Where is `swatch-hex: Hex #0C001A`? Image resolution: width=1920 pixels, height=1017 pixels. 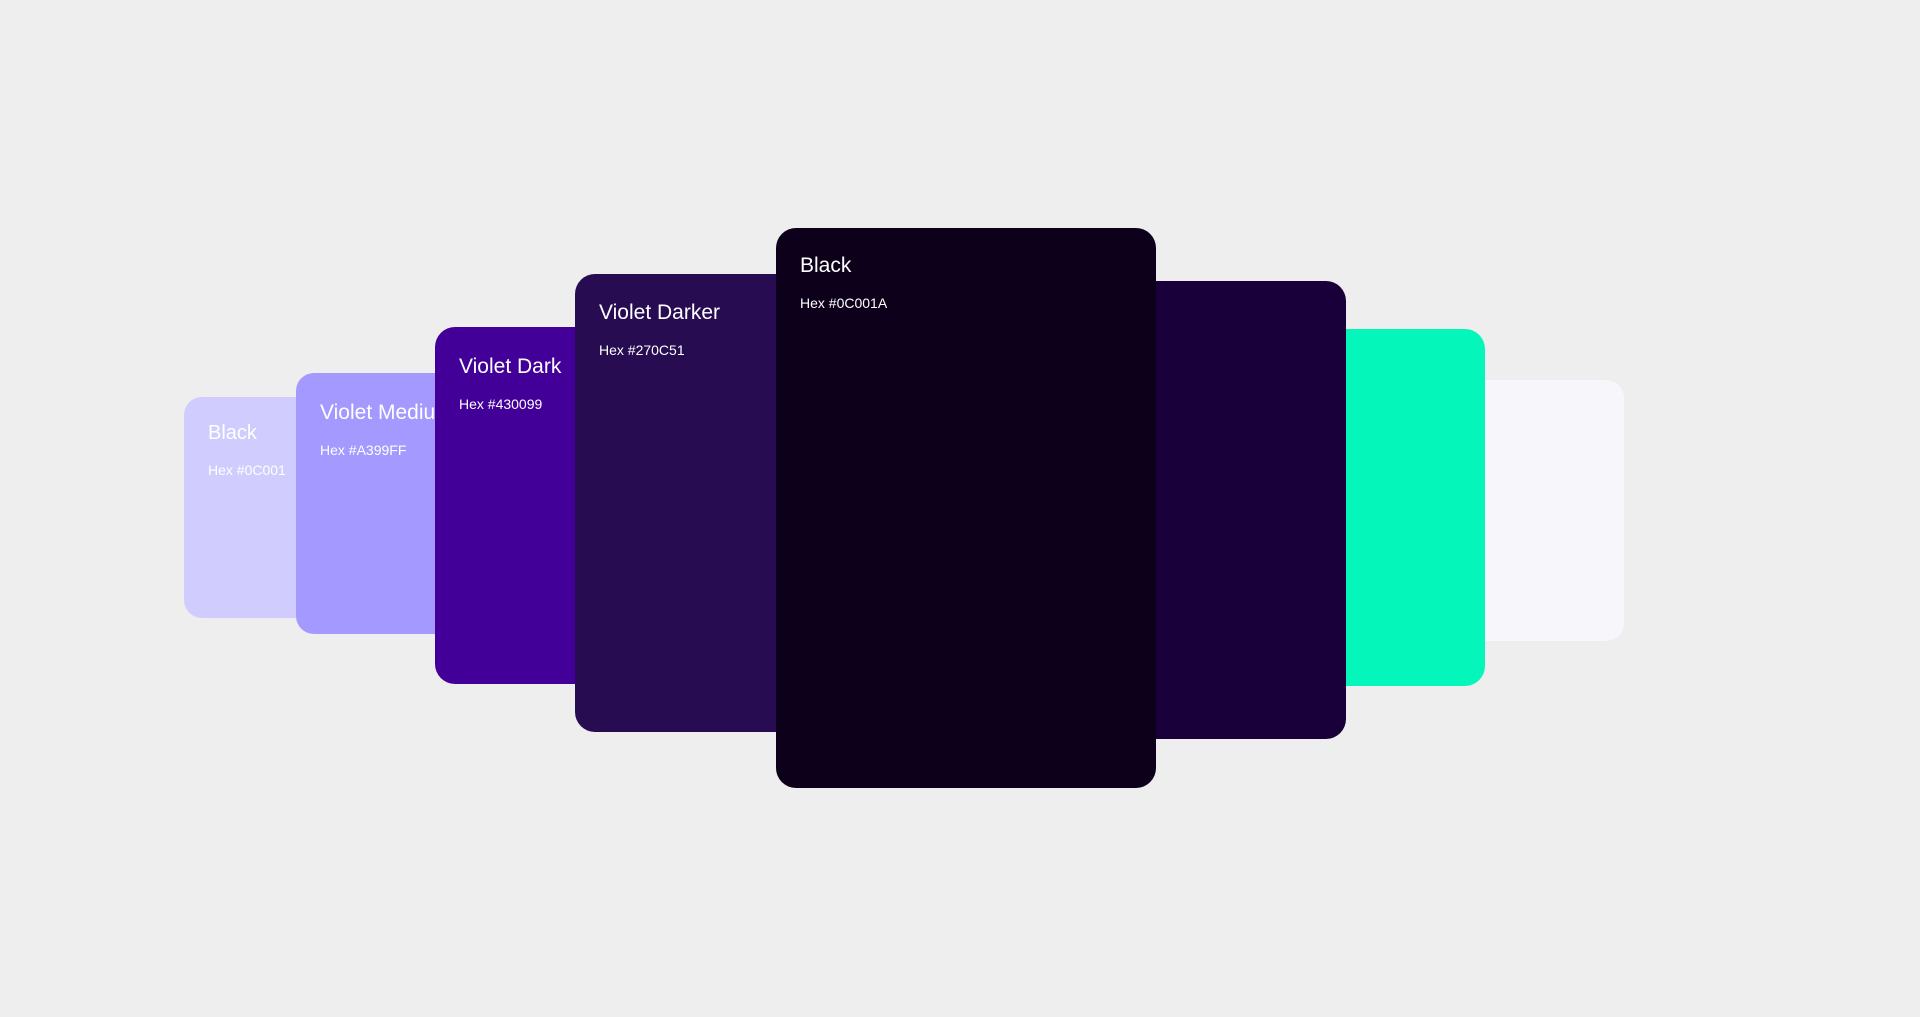
swatch-hex: Hex #0C001A is located at coordinates (844, 303).